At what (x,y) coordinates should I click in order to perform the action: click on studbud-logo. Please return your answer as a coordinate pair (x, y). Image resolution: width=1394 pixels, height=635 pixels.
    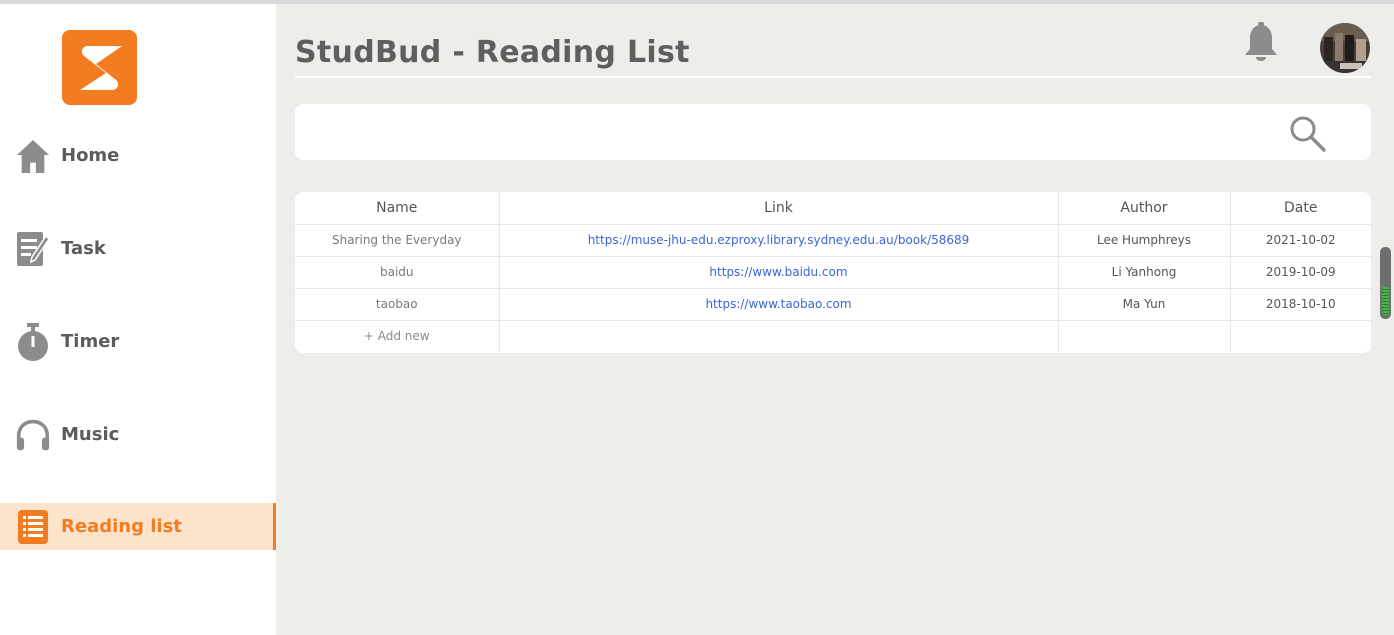
    Looking at the image, I should click on (99, 67).